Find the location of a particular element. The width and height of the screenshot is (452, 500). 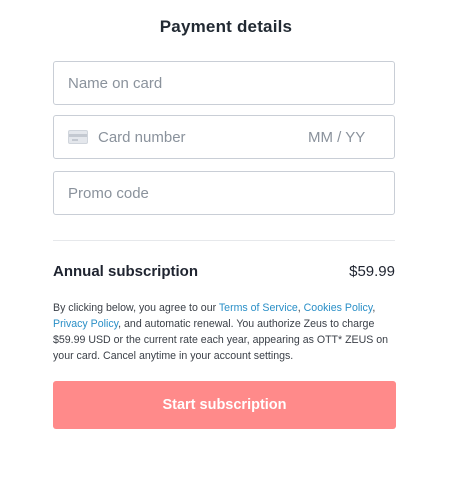

privacy-policy-link: Privacy Policy is located at coordinates (85, 324).